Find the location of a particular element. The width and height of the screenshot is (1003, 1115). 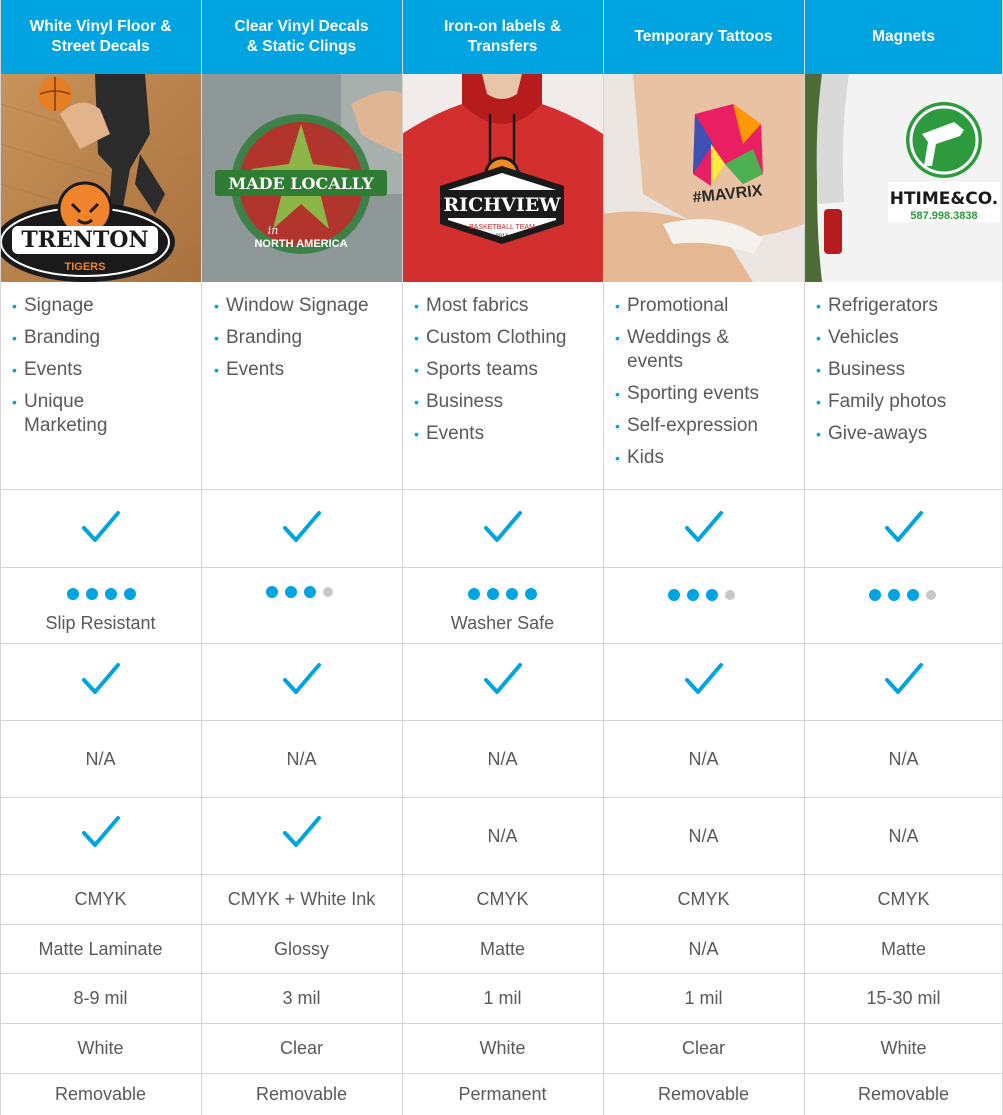

list-item: Give-aways is located at coordinates (881, 434).